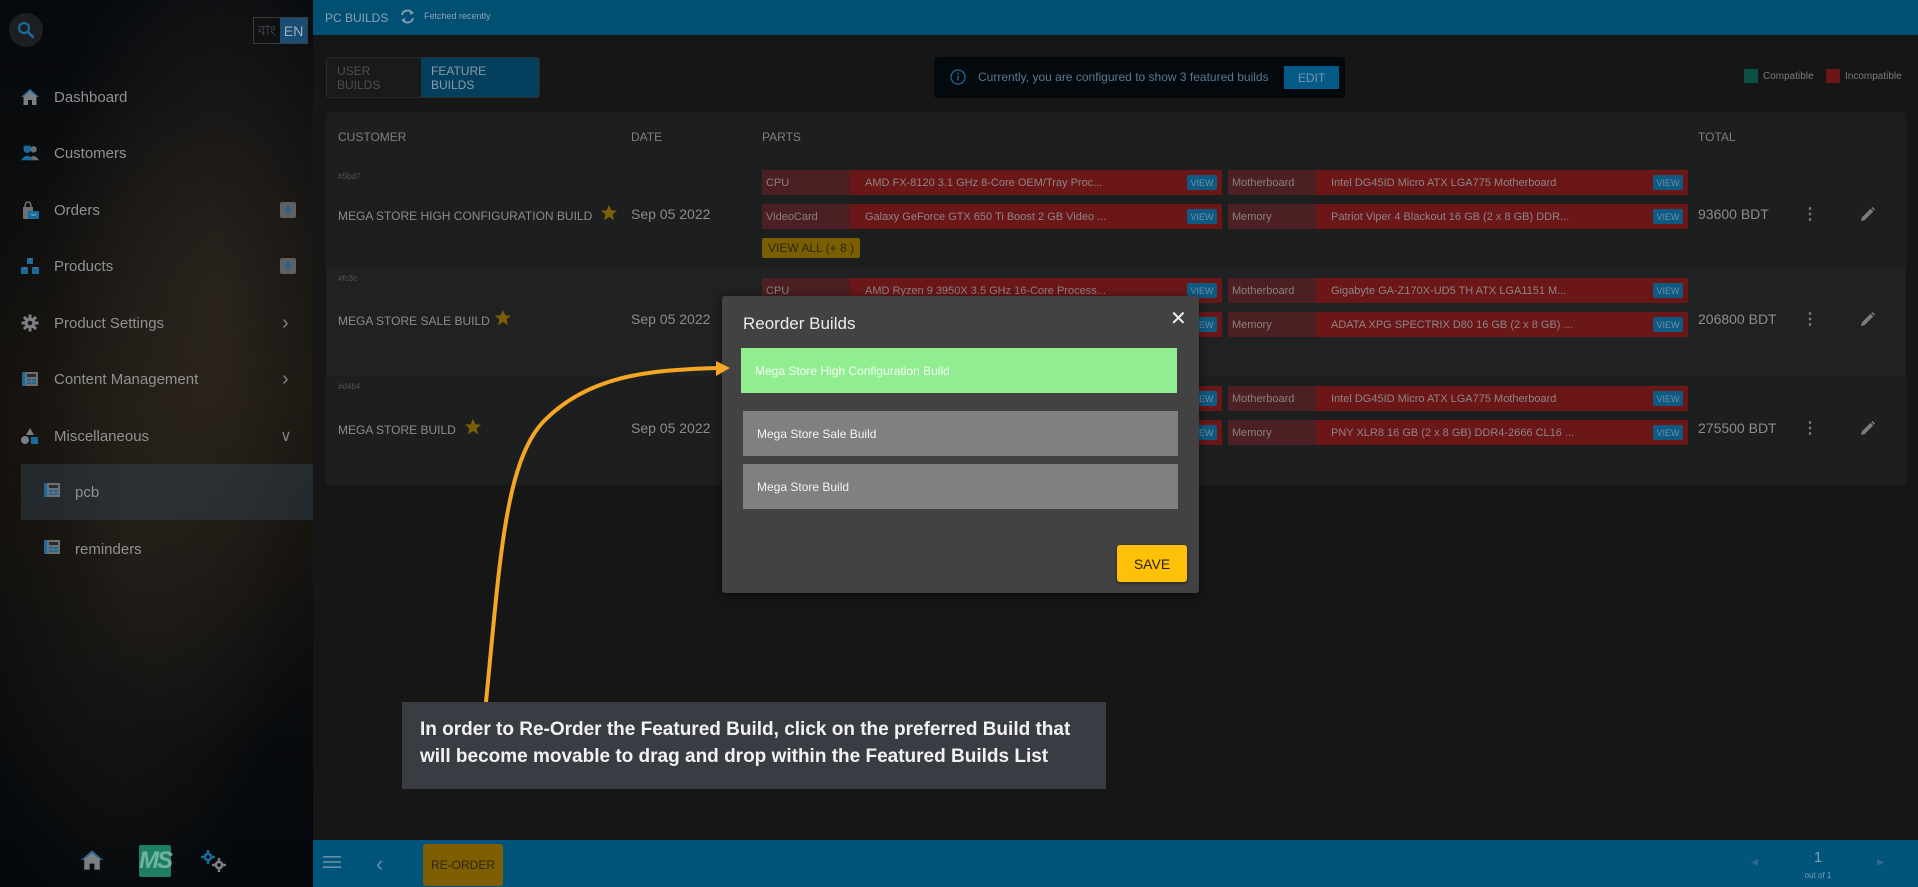 Image resolution: width=1918 pixels, height=887 pixels. I want to click on lang-option-bn: বাং, so click(267, 30).